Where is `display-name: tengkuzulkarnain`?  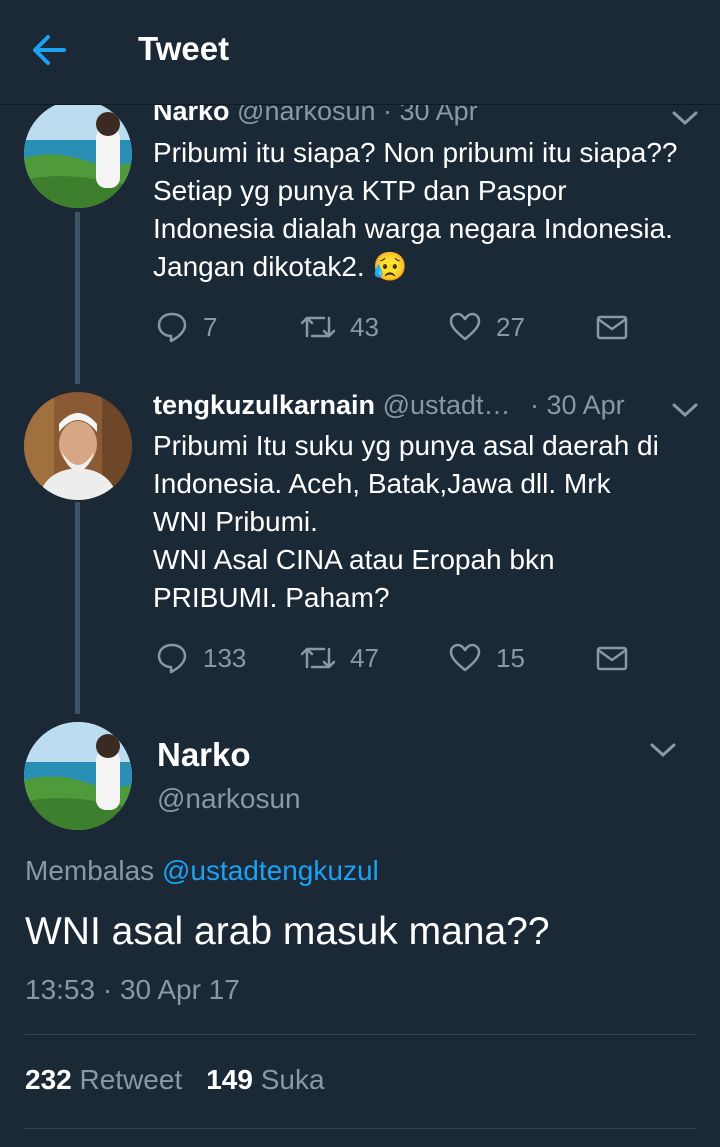 display-name: tengkuzulkarnain is located at coordinates (264, 405).